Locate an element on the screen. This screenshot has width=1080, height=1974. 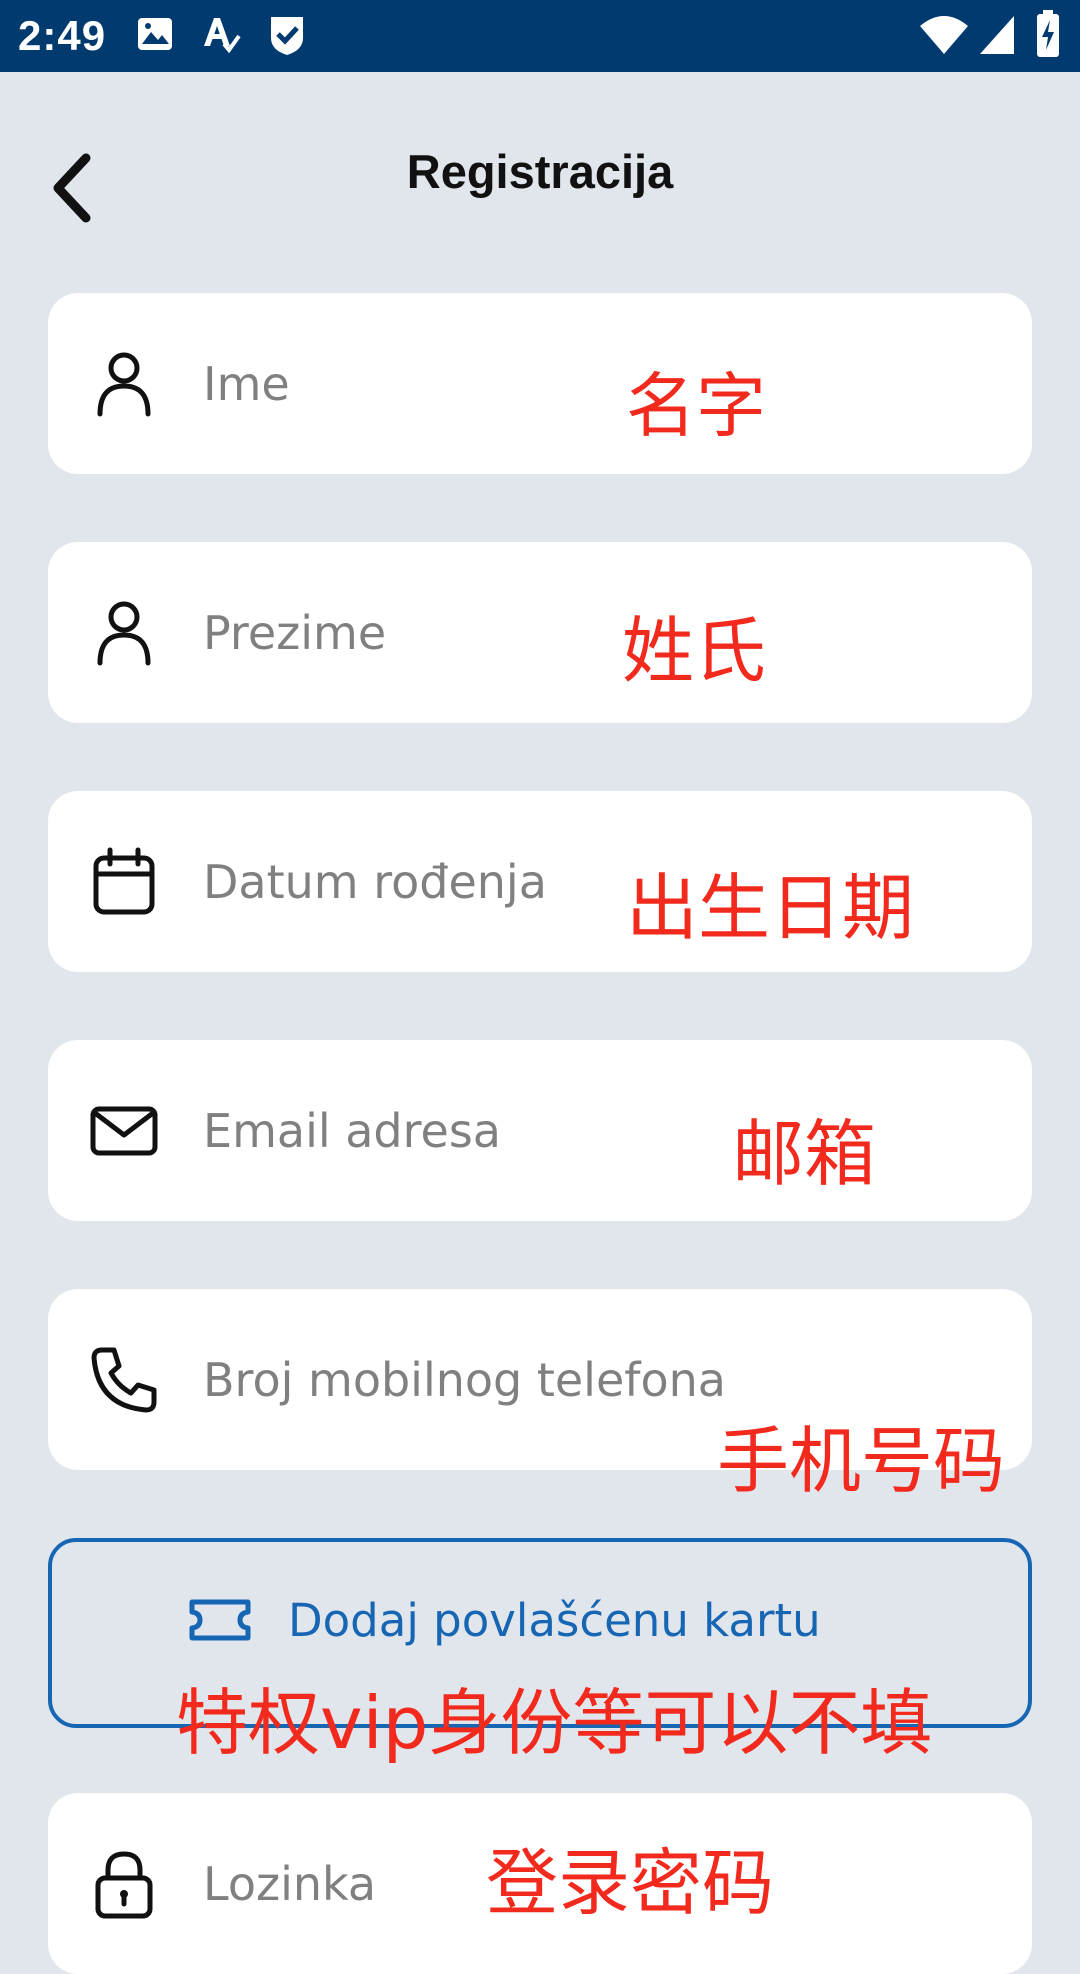
first-name-input is located at coordinates (583, 383).